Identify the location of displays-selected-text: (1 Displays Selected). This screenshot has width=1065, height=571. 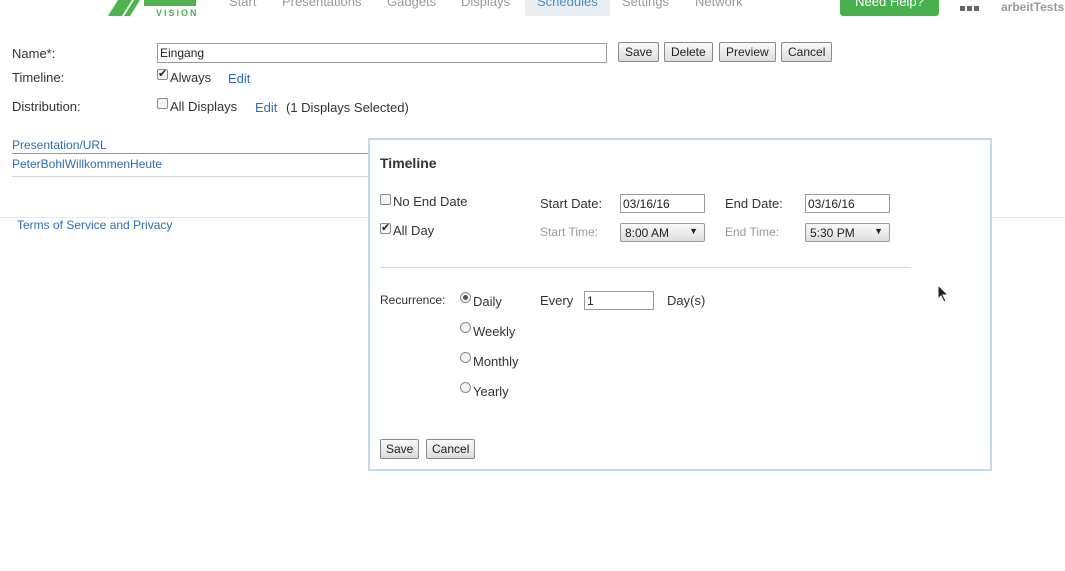
(347, 107).